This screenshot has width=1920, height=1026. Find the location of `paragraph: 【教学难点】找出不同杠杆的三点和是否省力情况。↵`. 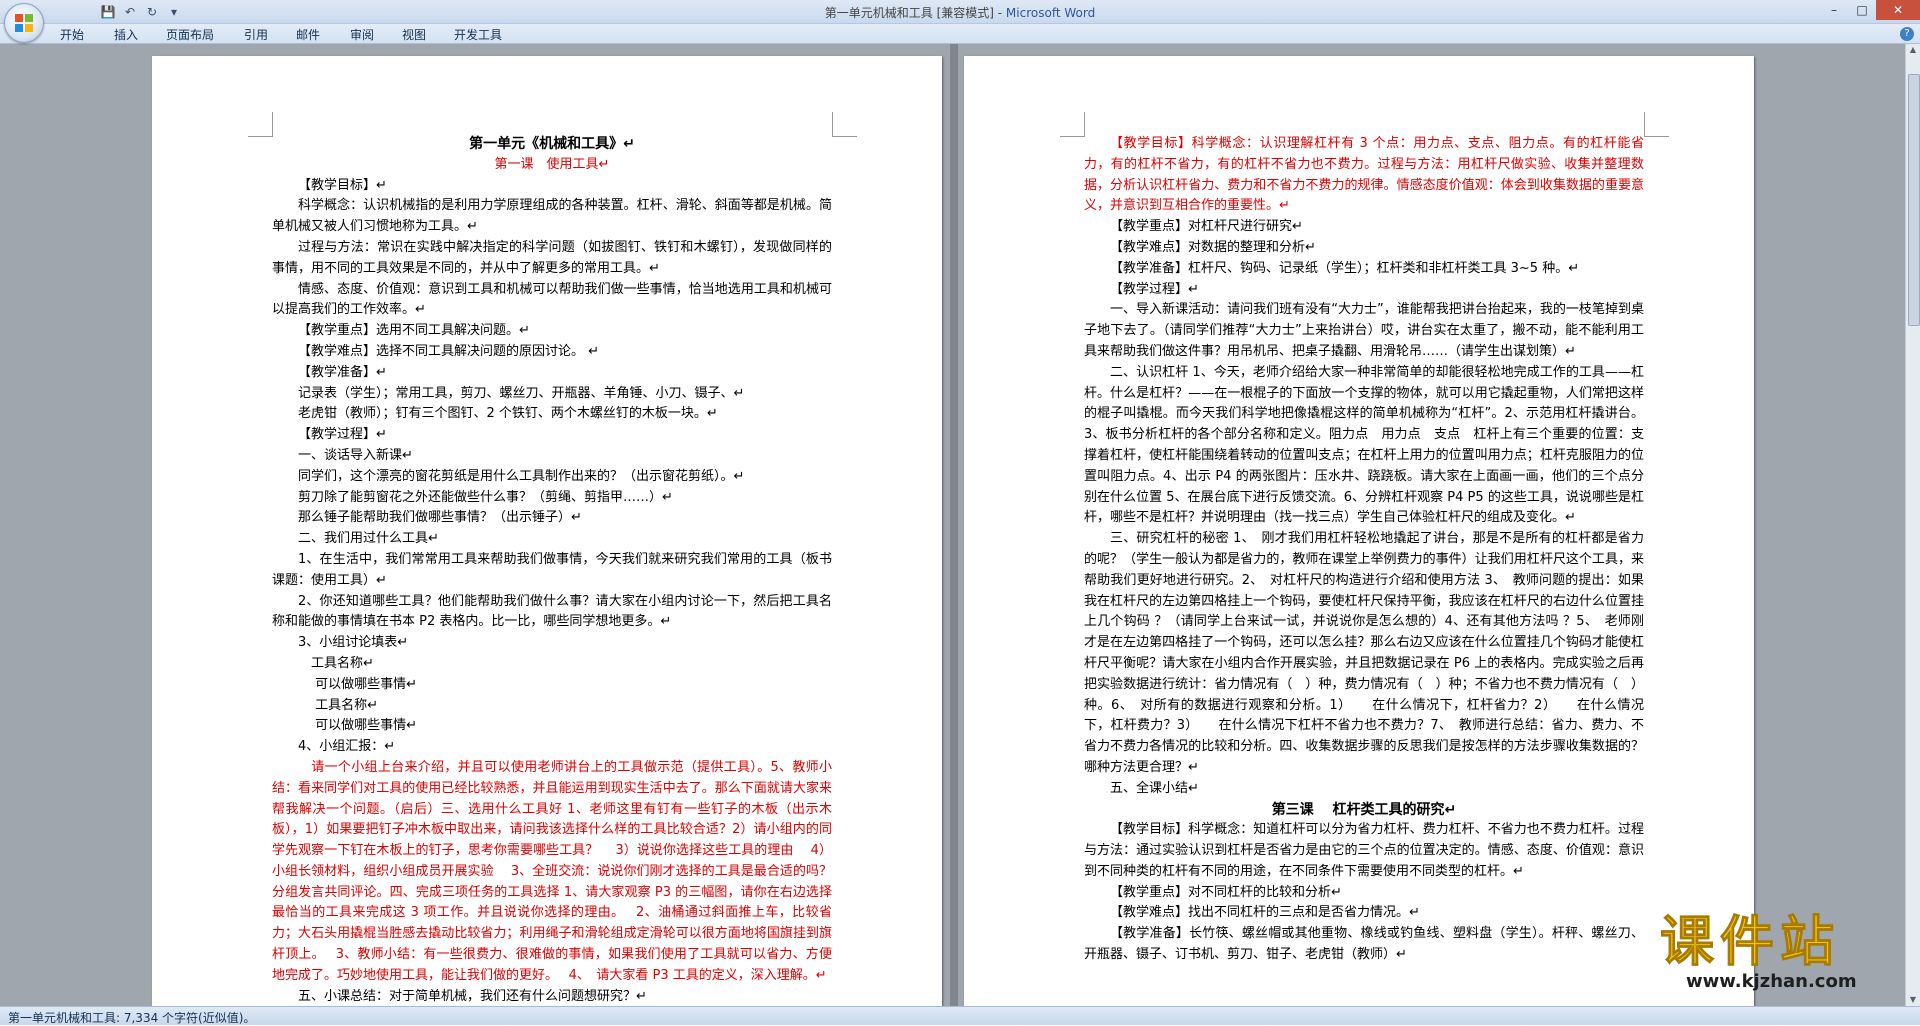

paragraph: 【教学难点】找出不同杠杆的三点和是否省力情况。↵ is located at coordinates (1265, 913).